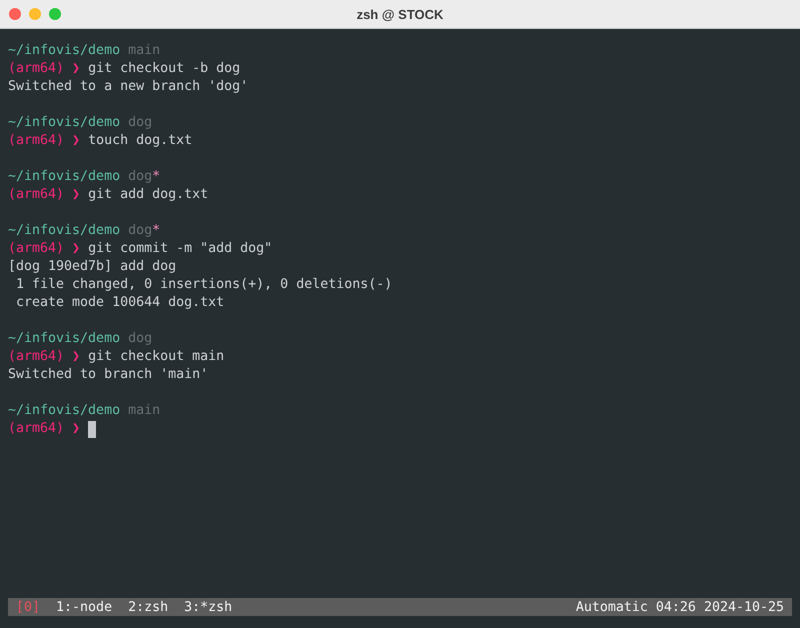 The image size is (800, 628). I want to click on command-text: git checkout main, so click(156, 357).